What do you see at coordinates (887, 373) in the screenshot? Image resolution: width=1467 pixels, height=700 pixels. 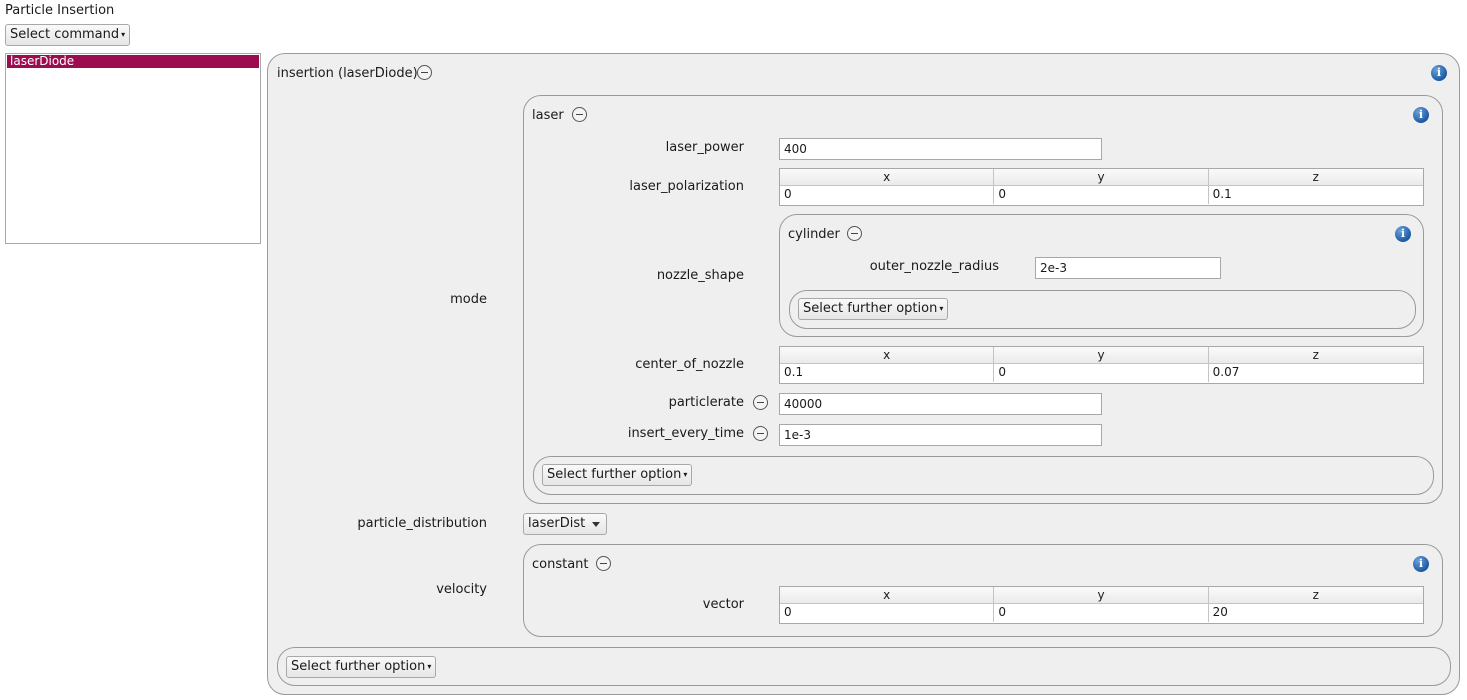 I see `center-of-nozzle-x-cell: 0.1` at bounding box center [887, 373].